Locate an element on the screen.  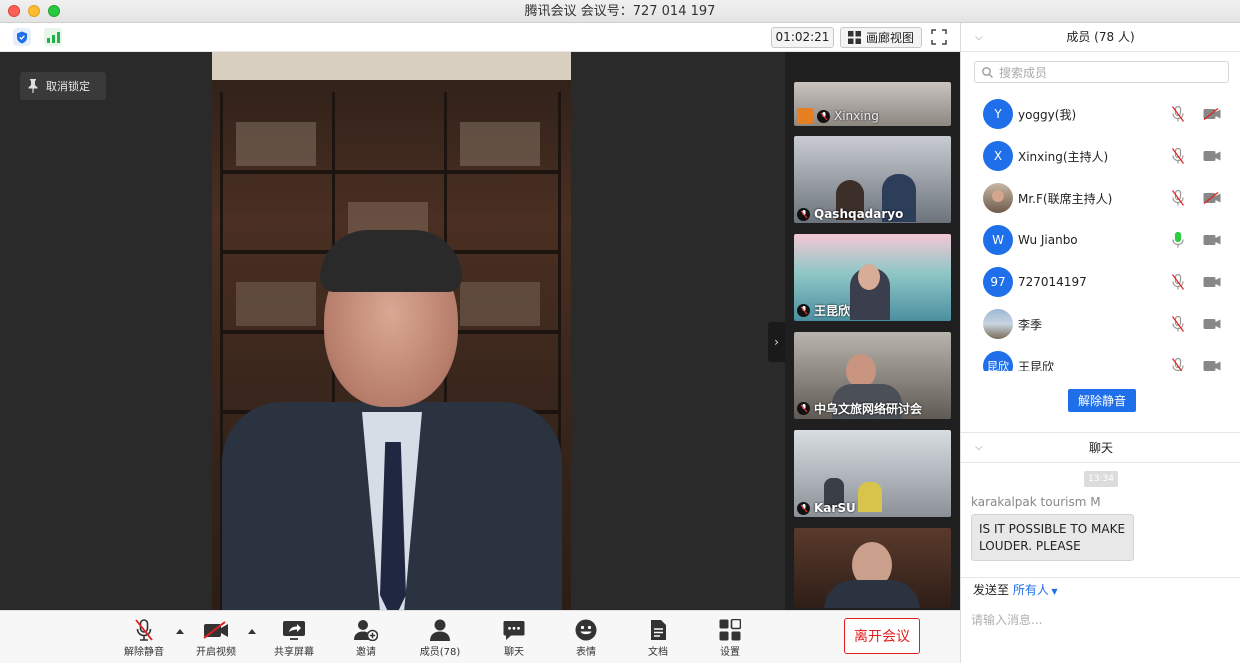
minimize-window-button is located at coordinates (34, 11).